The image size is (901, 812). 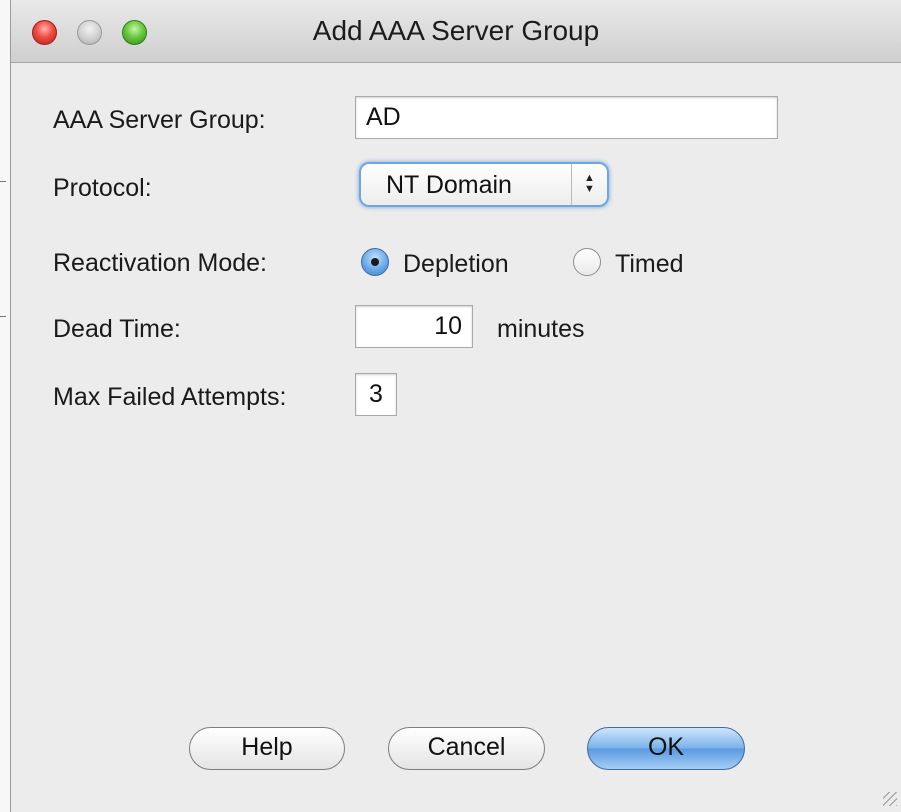 I want to click on protocol-label: Protocol:, so click(x=102, y=188).